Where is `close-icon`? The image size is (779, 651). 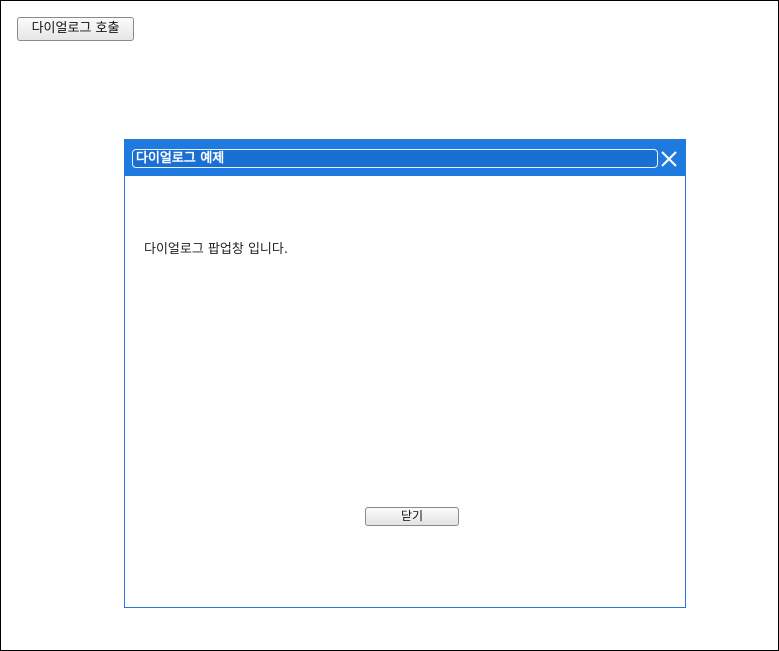 close-icon is located at coordinates (669, 159).